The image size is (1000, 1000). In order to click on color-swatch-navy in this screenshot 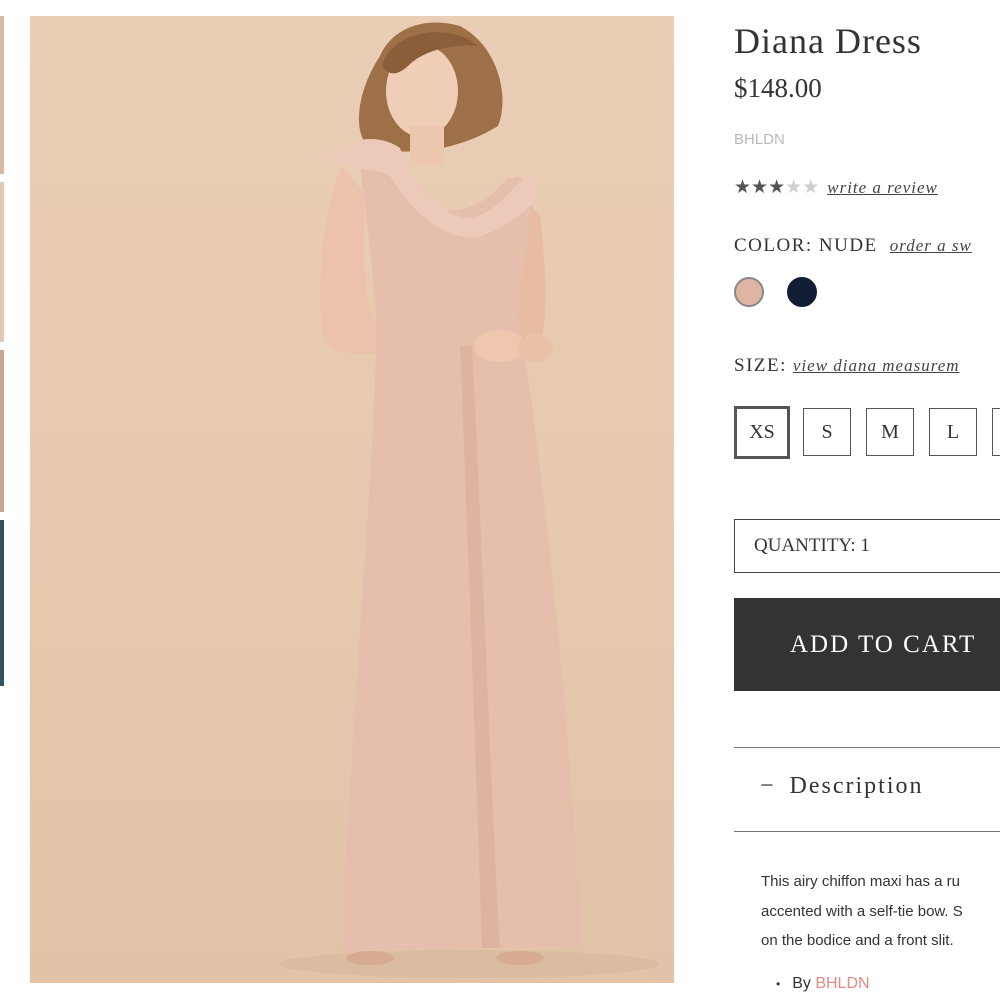, I will do `click(802, 292)`.